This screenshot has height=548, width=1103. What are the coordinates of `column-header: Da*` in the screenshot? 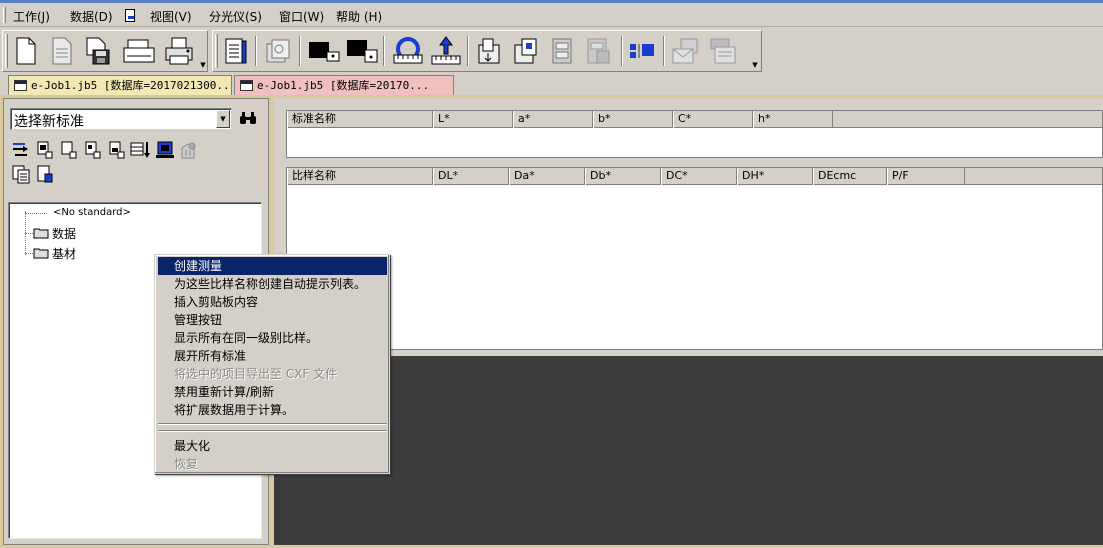 It's located at (547, 176).